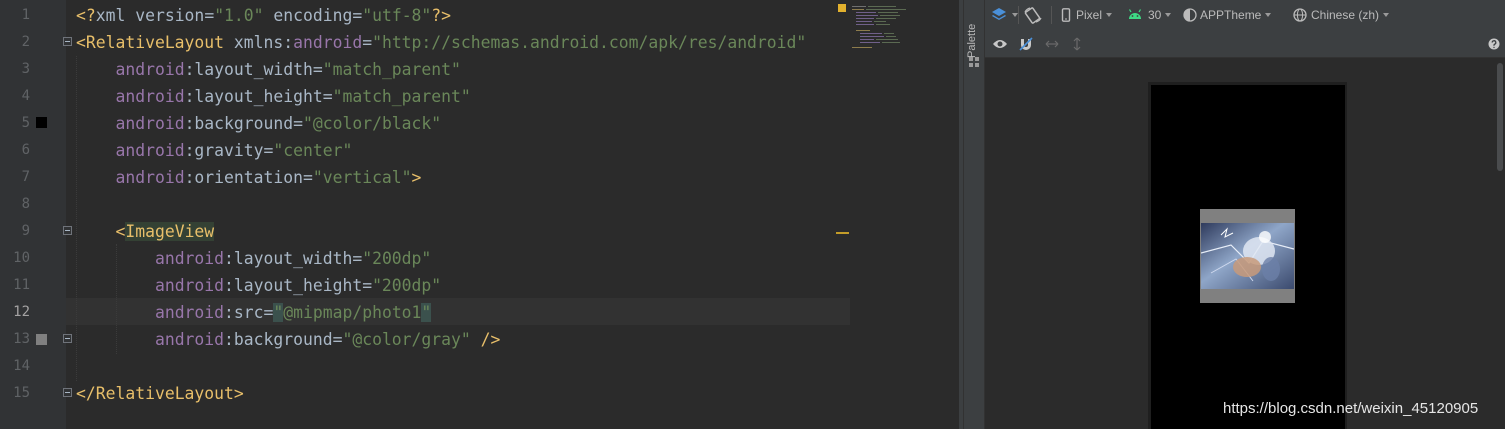 This screenshot has height=429, width=1505. I want to click on line-number: 6, so click(25, 150).